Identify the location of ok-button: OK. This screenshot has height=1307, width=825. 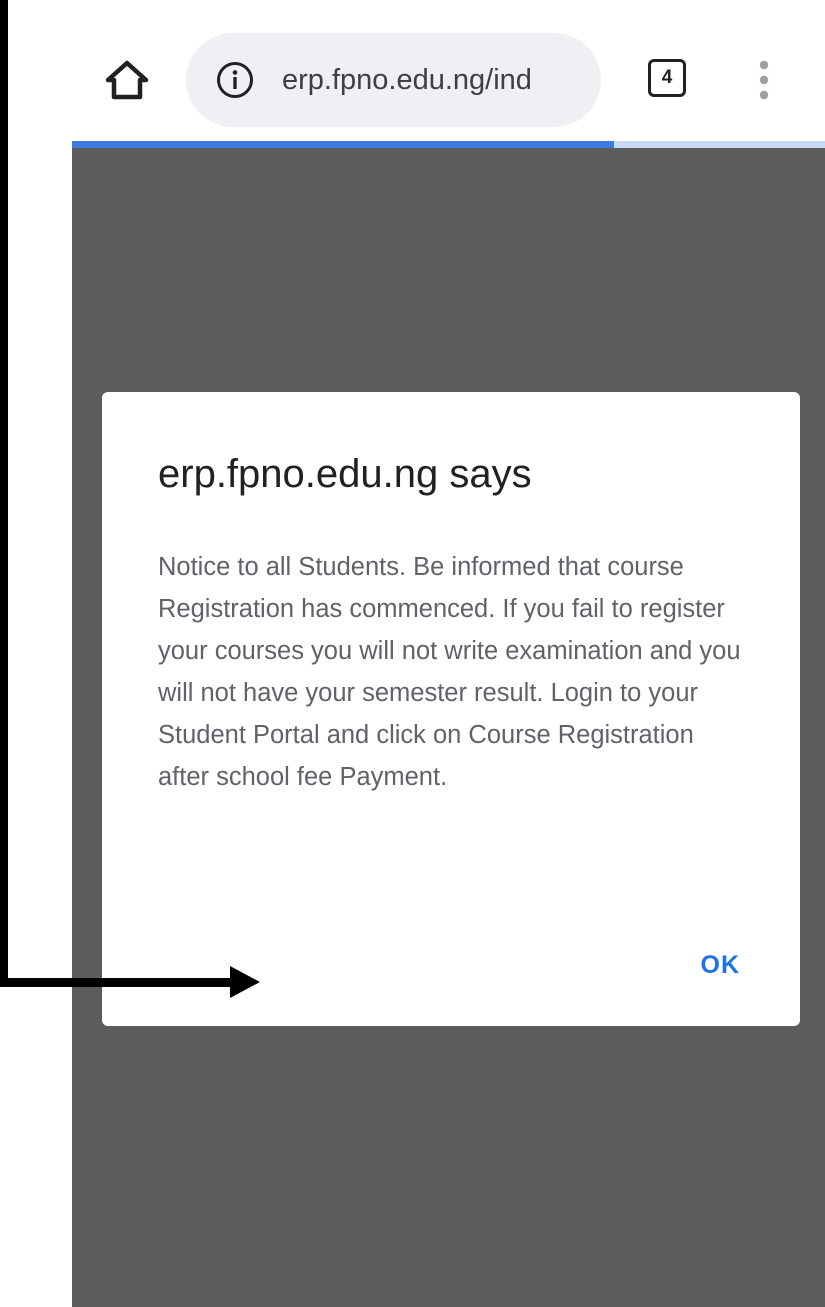
(685, 965).